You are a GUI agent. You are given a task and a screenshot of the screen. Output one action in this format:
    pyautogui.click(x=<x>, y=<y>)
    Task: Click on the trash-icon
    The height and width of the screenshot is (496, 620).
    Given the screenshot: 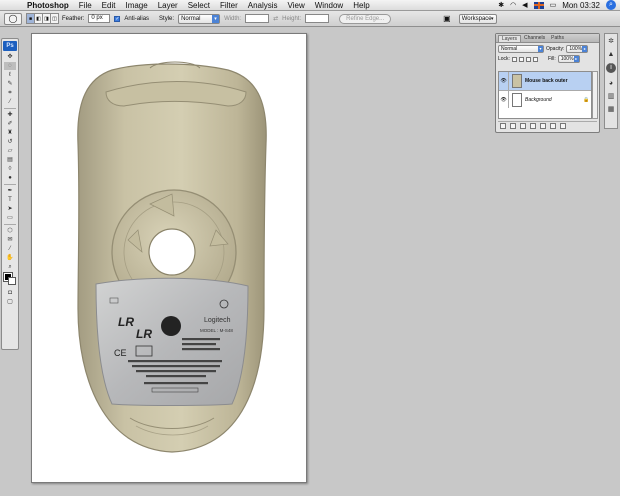 What is the action you would take?
    pyautogui.click(x=563, y=126)
    